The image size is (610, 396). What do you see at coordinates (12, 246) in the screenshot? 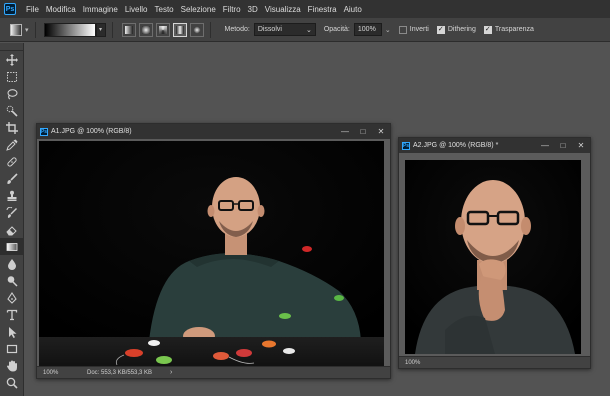
I see `gradient-tool-icon` at bounding box center [12, 246].